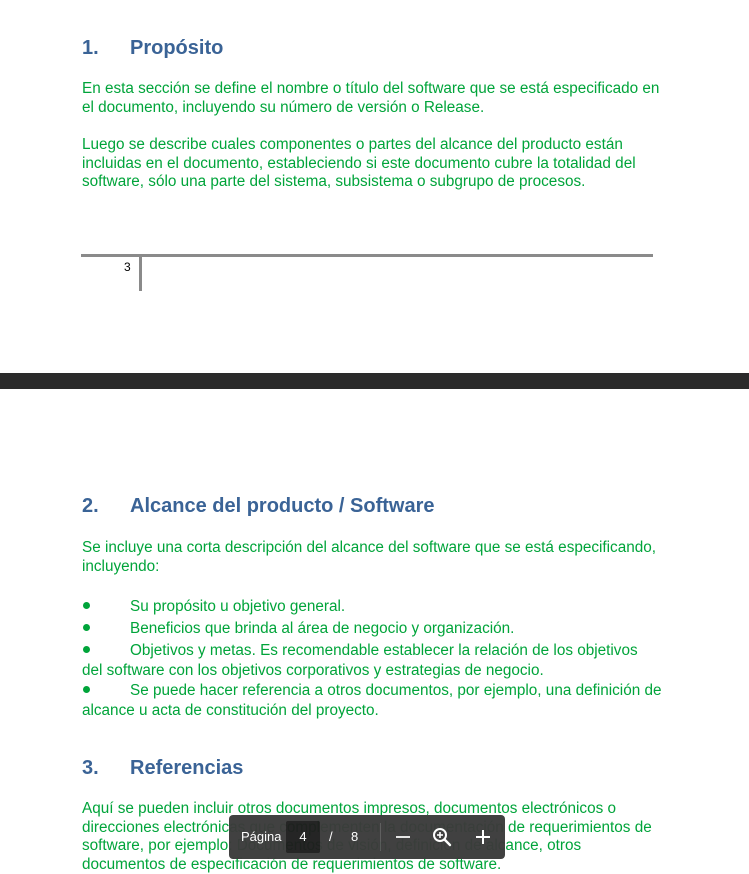  I want to click on section-title: Propósito, so click(177, 48).